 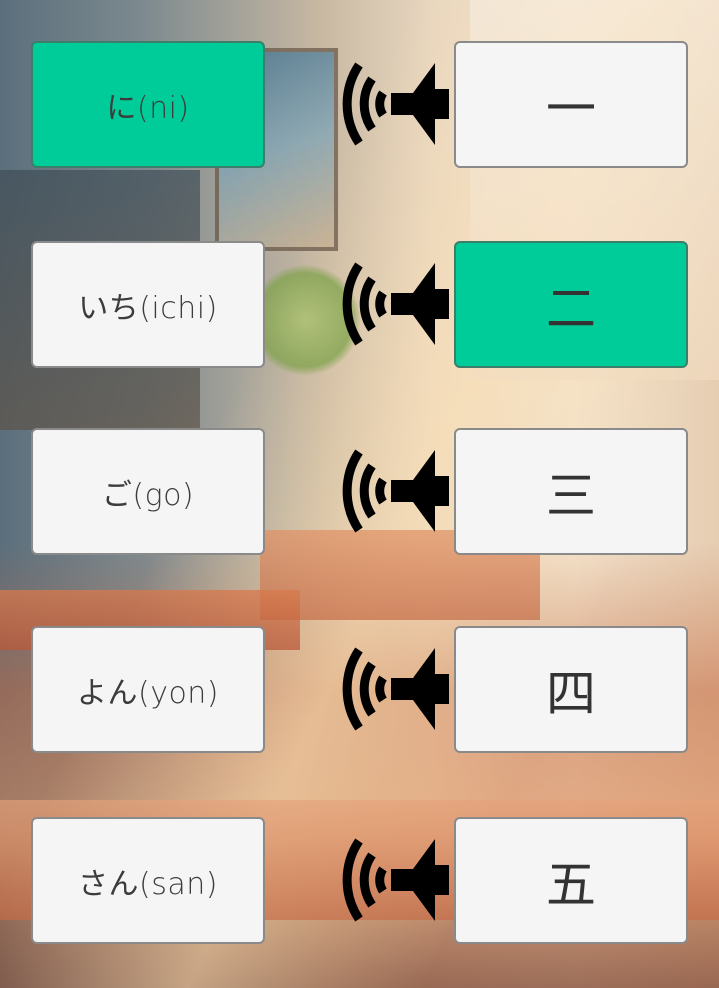 I want to click on pair-row-5: さん(san) 五, so click(x=359, y=880).